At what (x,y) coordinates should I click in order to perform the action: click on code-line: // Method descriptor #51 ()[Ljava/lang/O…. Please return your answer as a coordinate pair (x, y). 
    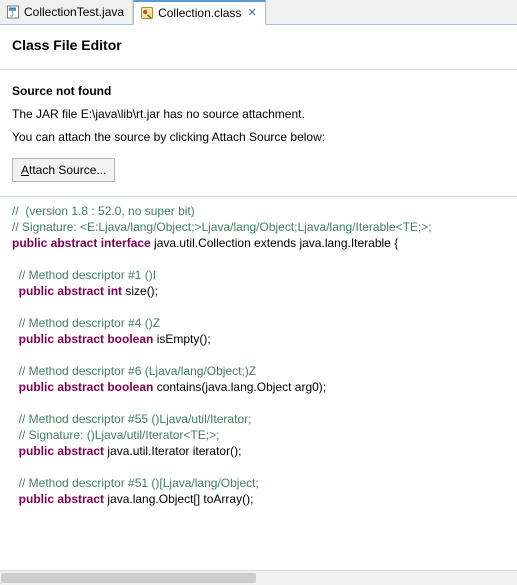
    Looking at the image, I should click on (135, 483).